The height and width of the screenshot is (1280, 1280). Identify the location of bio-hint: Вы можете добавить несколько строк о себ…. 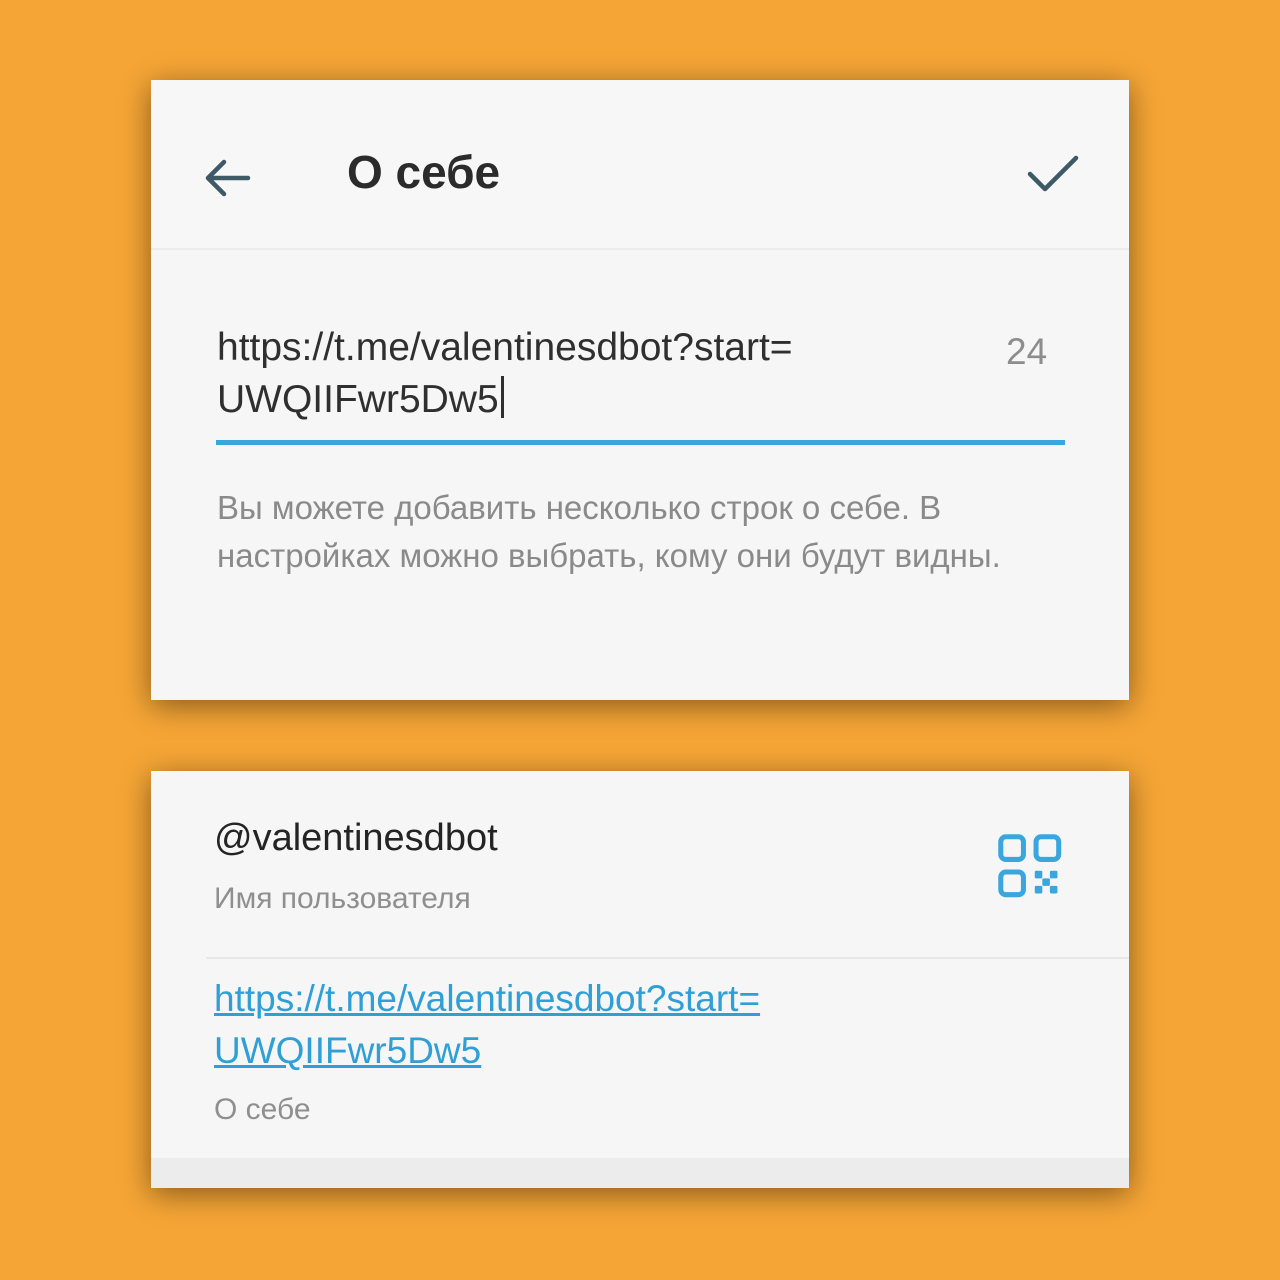
(609, 531).